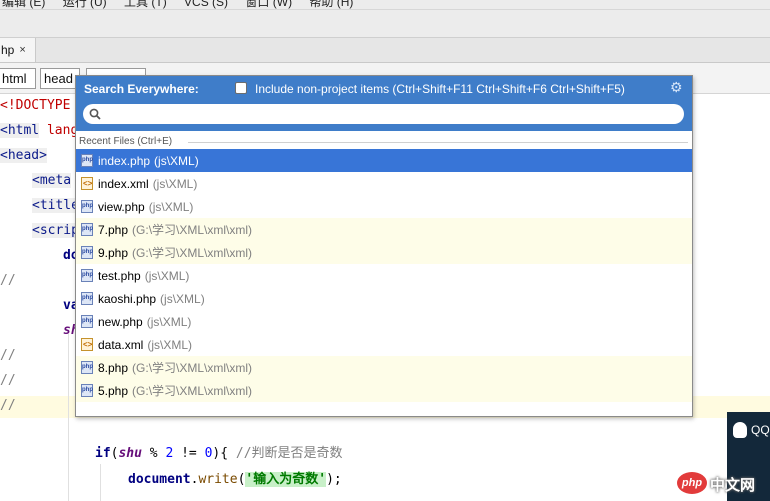 The width and height of the screenshot is (770, 501). Describe the element at coordinates (740, 430) in the screenshot. I see `qq-penguin-icon` at that location.